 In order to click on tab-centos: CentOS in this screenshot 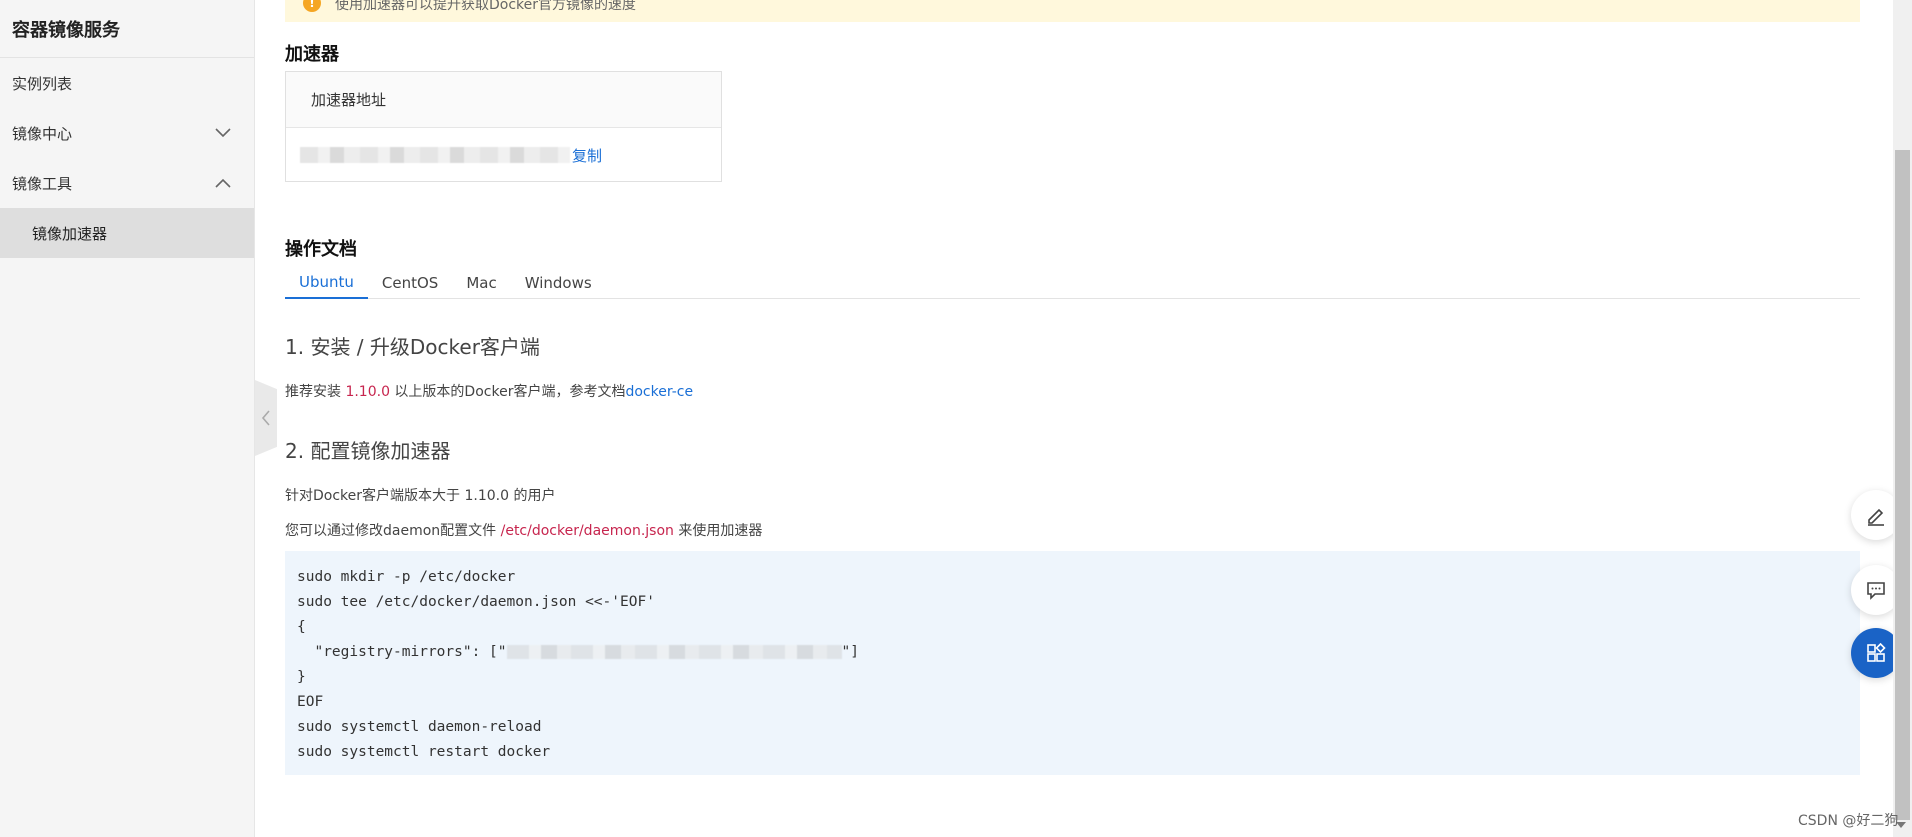, I will do `click(410, 283)`.